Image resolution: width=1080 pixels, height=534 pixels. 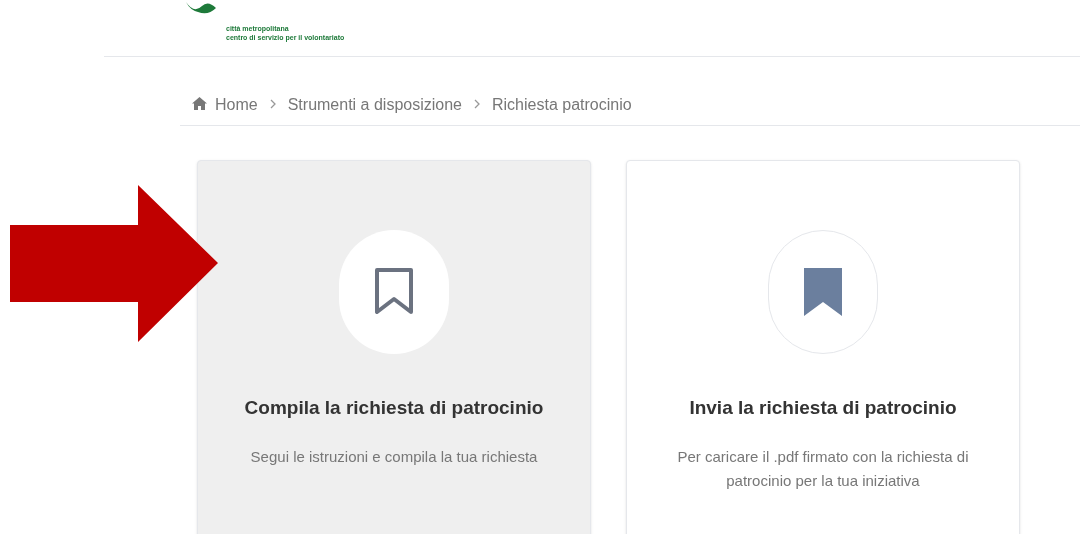 What do you see at coordinates (823, 468) in the screenshot?
I see `card-description: Per caricare il .pdf firmato con la richiesta di patrocinio per la tua iniziativa` at bounding box center [823, 468].